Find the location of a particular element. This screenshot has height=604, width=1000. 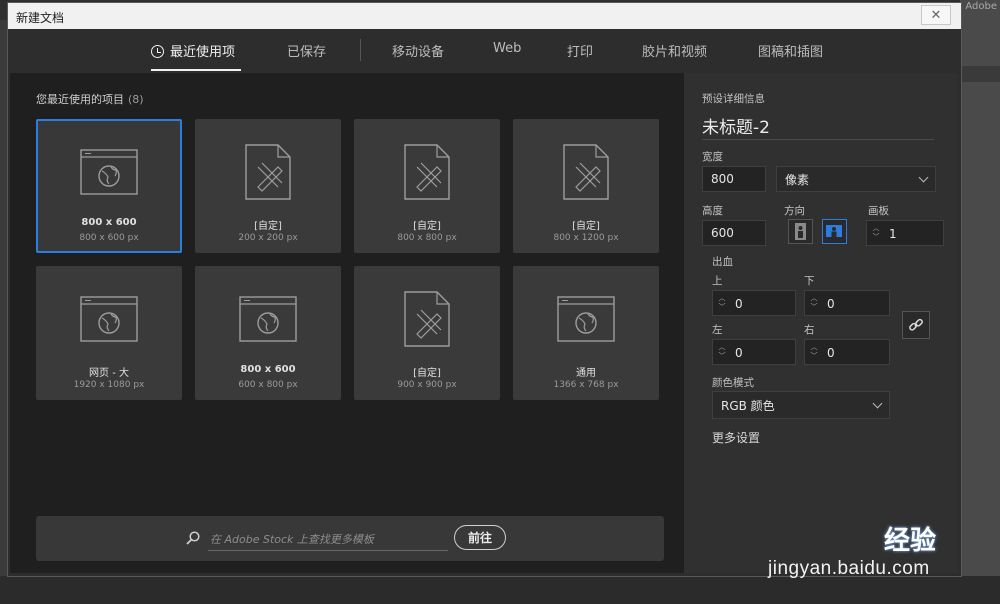

color-mode-label: 颜色模式 is located at coordinates (733, 383).